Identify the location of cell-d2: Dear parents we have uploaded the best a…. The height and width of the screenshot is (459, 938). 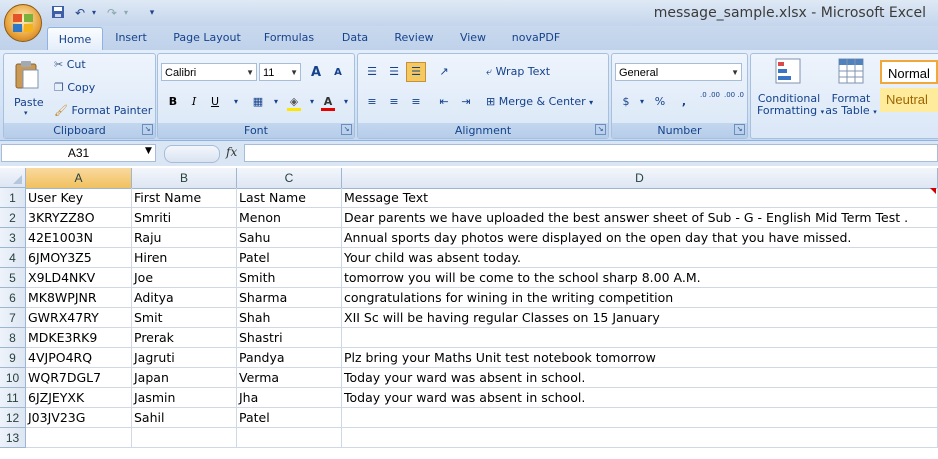
(640, 218).